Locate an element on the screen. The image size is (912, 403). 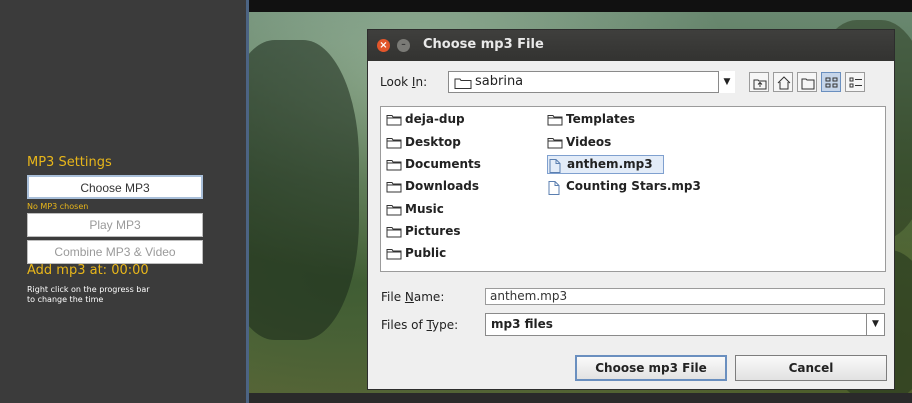
list-view-icon is located at coordinates (831, 82).